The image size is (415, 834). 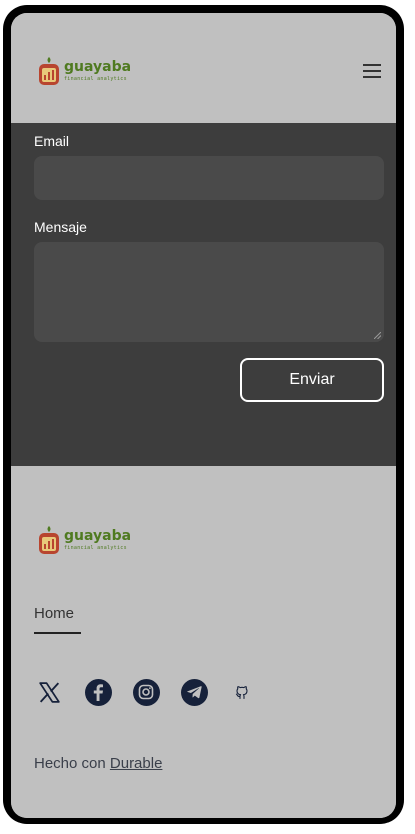 I want to click on footer-nav-home: Home, so click(x=54, y=613).